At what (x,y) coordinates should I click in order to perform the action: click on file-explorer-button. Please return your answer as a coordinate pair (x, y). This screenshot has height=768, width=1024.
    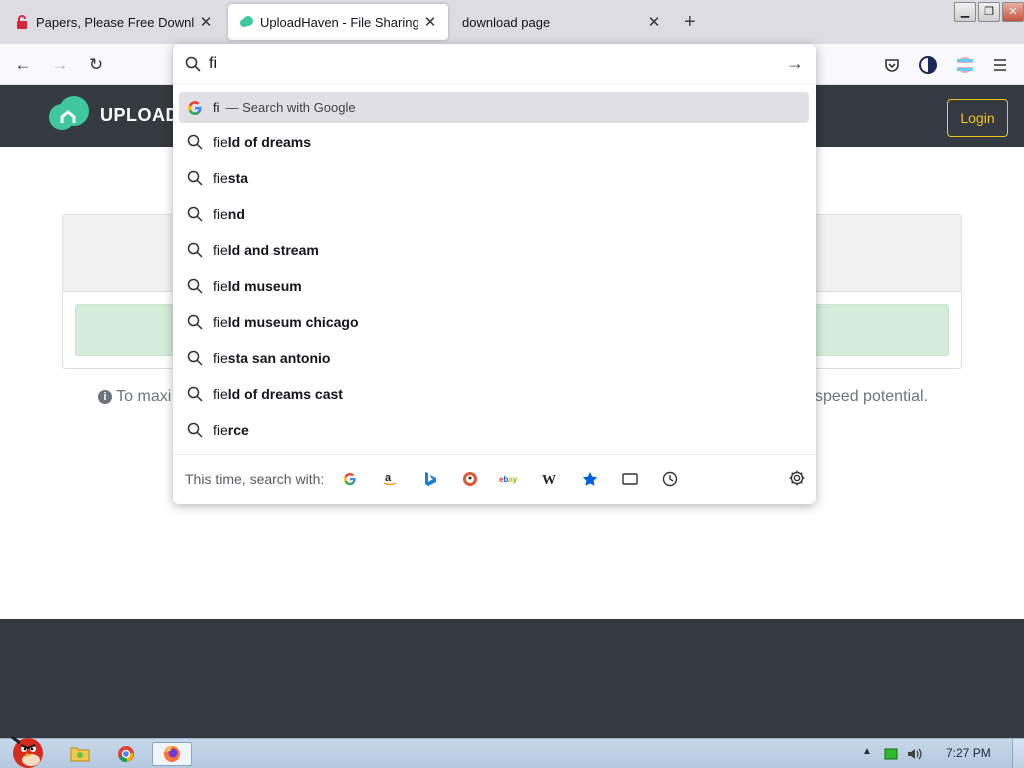
    Looking at the image, I should click on (80, 754).